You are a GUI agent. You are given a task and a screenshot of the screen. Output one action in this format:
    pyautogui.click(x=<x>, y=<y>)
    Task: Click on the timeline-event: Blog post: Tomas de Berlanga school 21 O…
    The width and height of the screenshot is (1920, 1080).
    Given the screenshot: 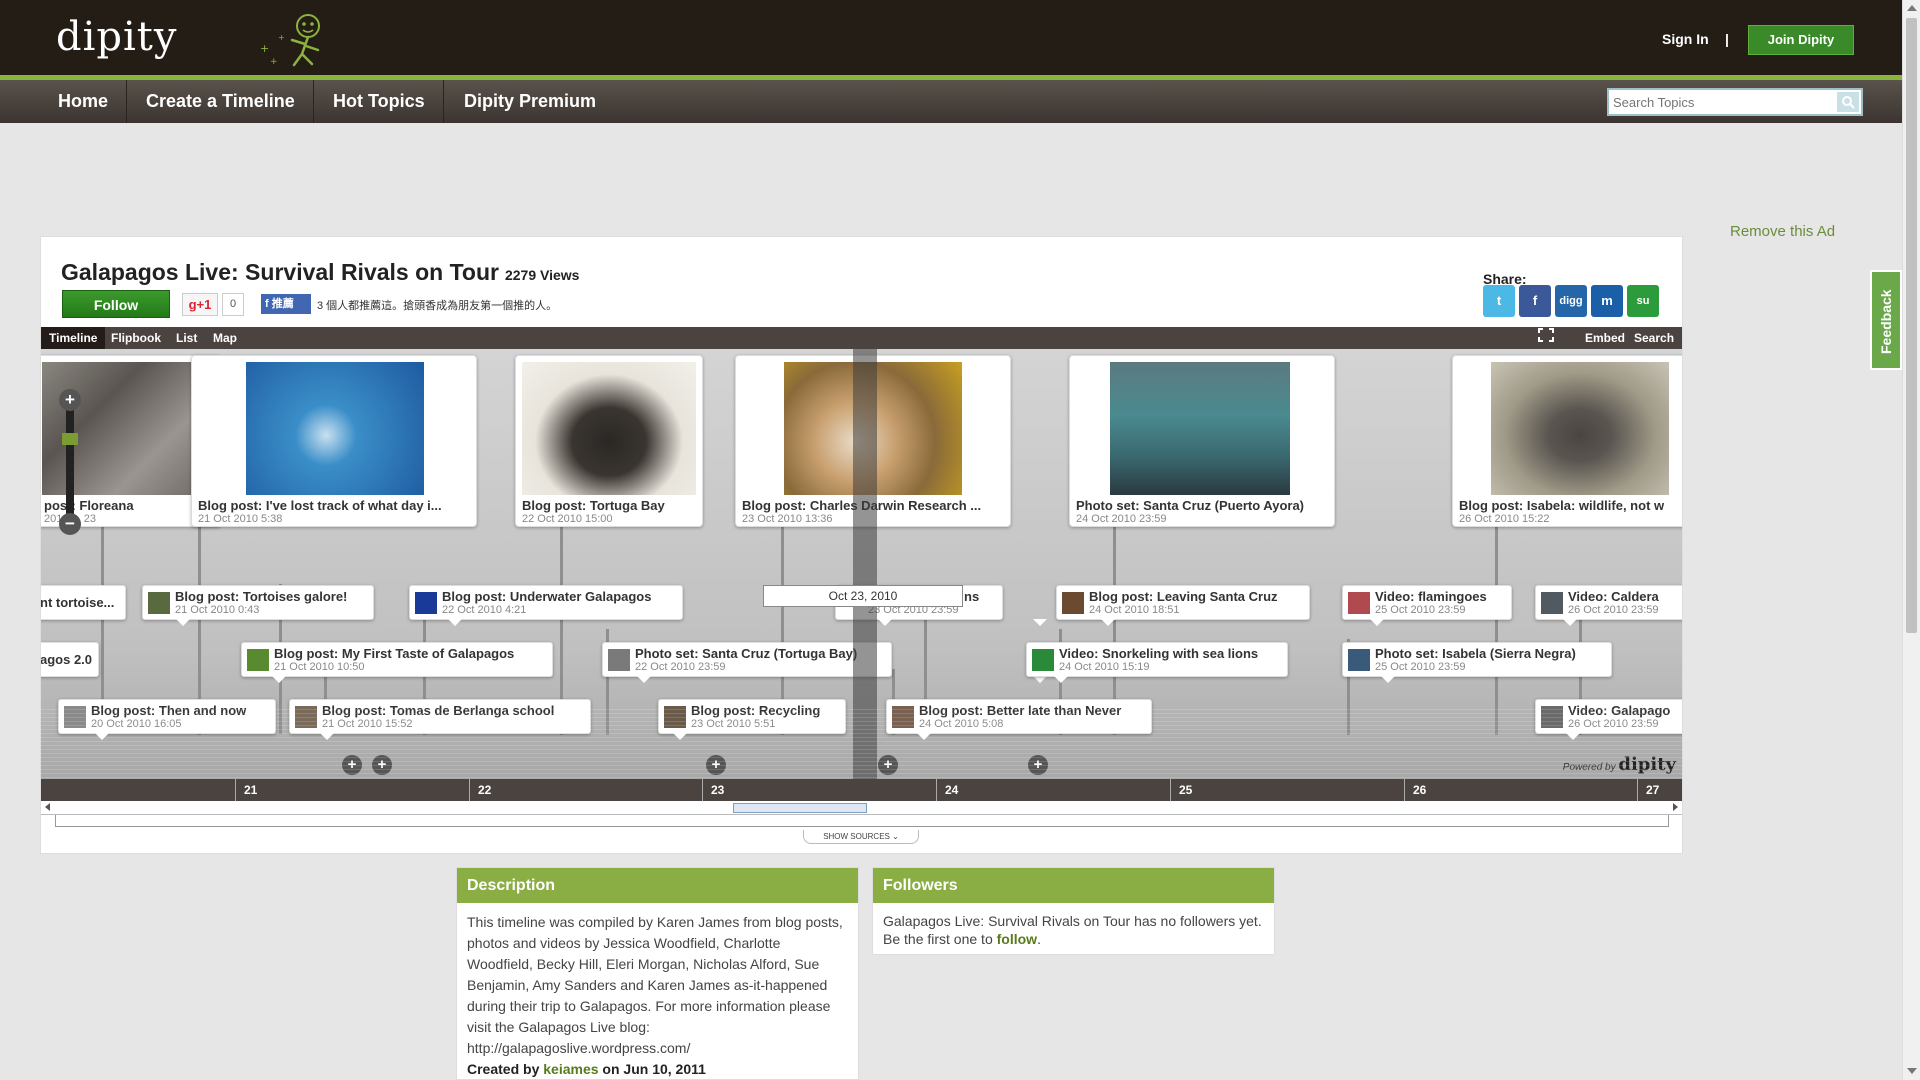 What is the action you would take?
    pyautogui.click(x=440, y=719)
    